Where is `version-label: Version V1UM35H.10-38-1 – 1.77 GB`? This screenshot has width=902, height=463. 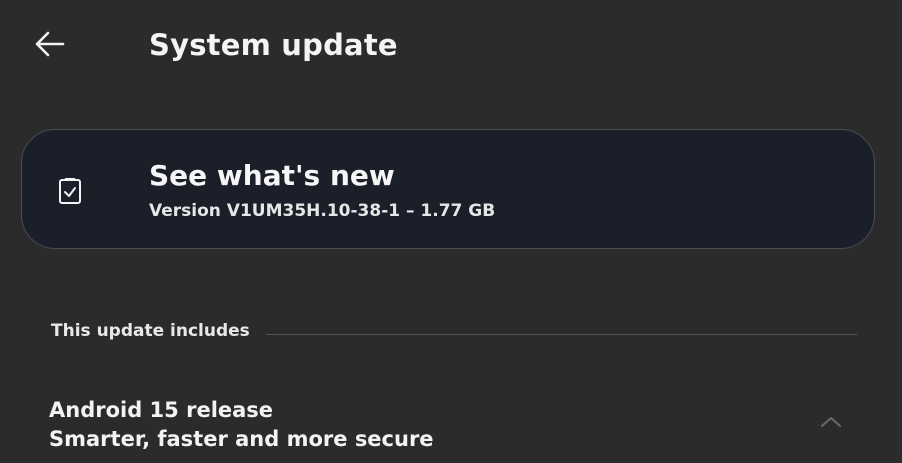
version-label: Version V1UM35H.10-38-1 – 1.77 GB is located at coordinates (322, 211).